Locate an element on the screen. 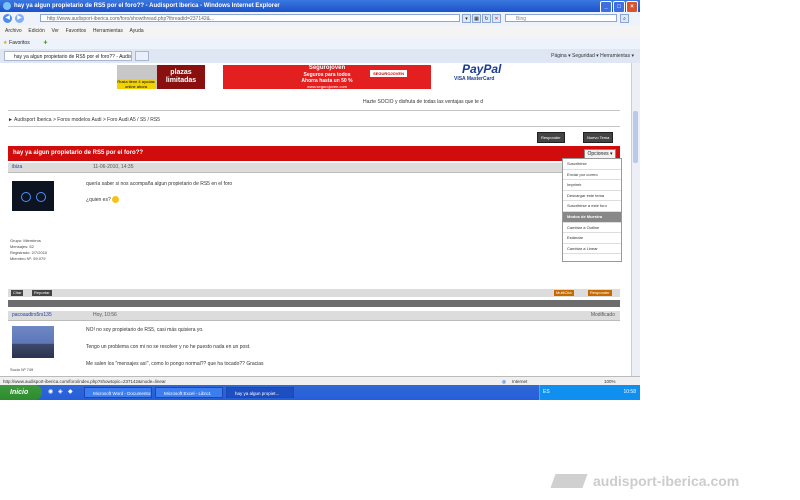  user-socio: Socio Nº 749 is located at coordinates (22, 369).